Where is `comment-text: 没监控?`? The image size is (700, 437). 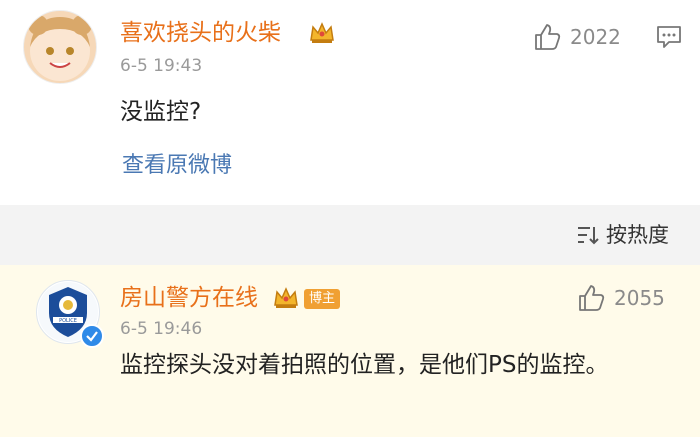 comment-text: 没监控? is located at coordinates (161, 112).